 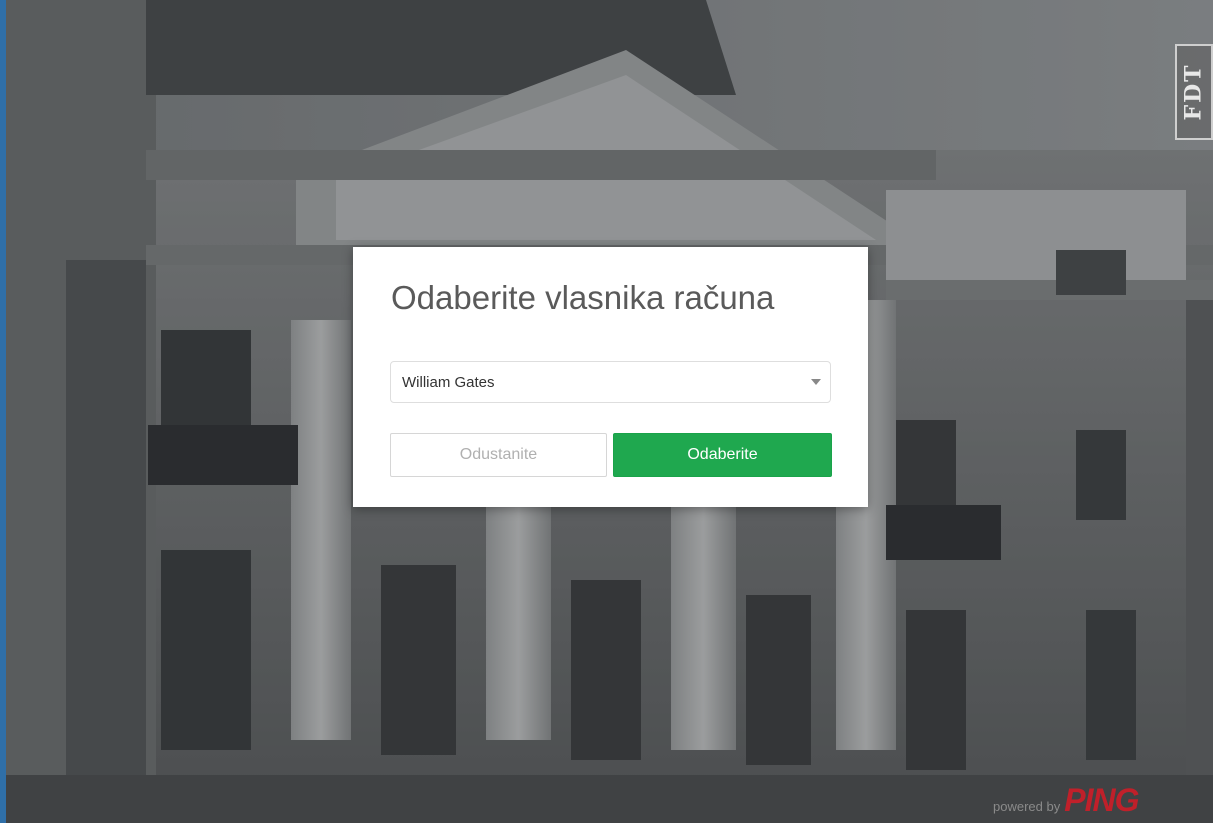 I want to click on confirm-button: Odaberite, so click(x=722, y=455).